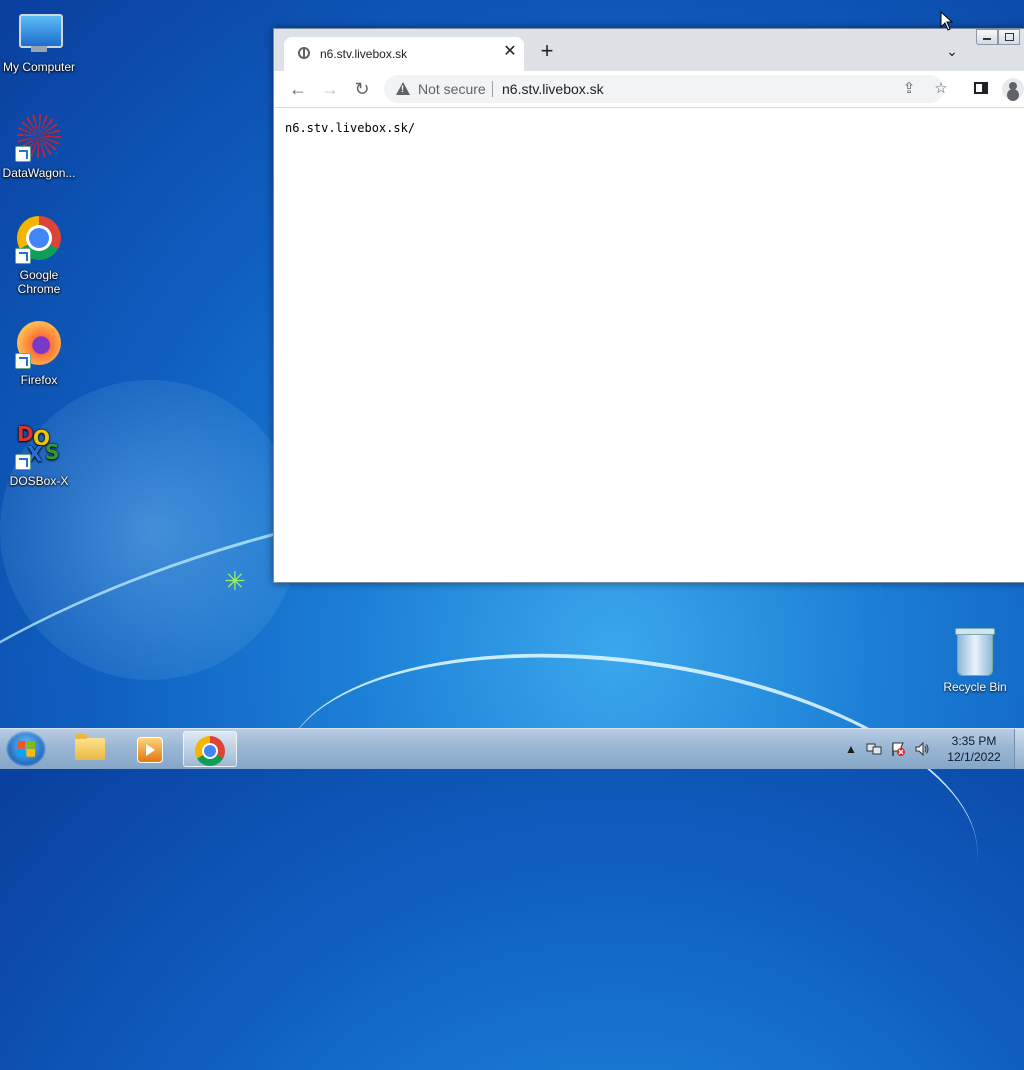 This screenshot has width=1024, height=1070. Describe the element at coordinates (512, 748) in the screenshot. I see `taskbar: ▲ 3:35 PM 12/1/2022` at that location.